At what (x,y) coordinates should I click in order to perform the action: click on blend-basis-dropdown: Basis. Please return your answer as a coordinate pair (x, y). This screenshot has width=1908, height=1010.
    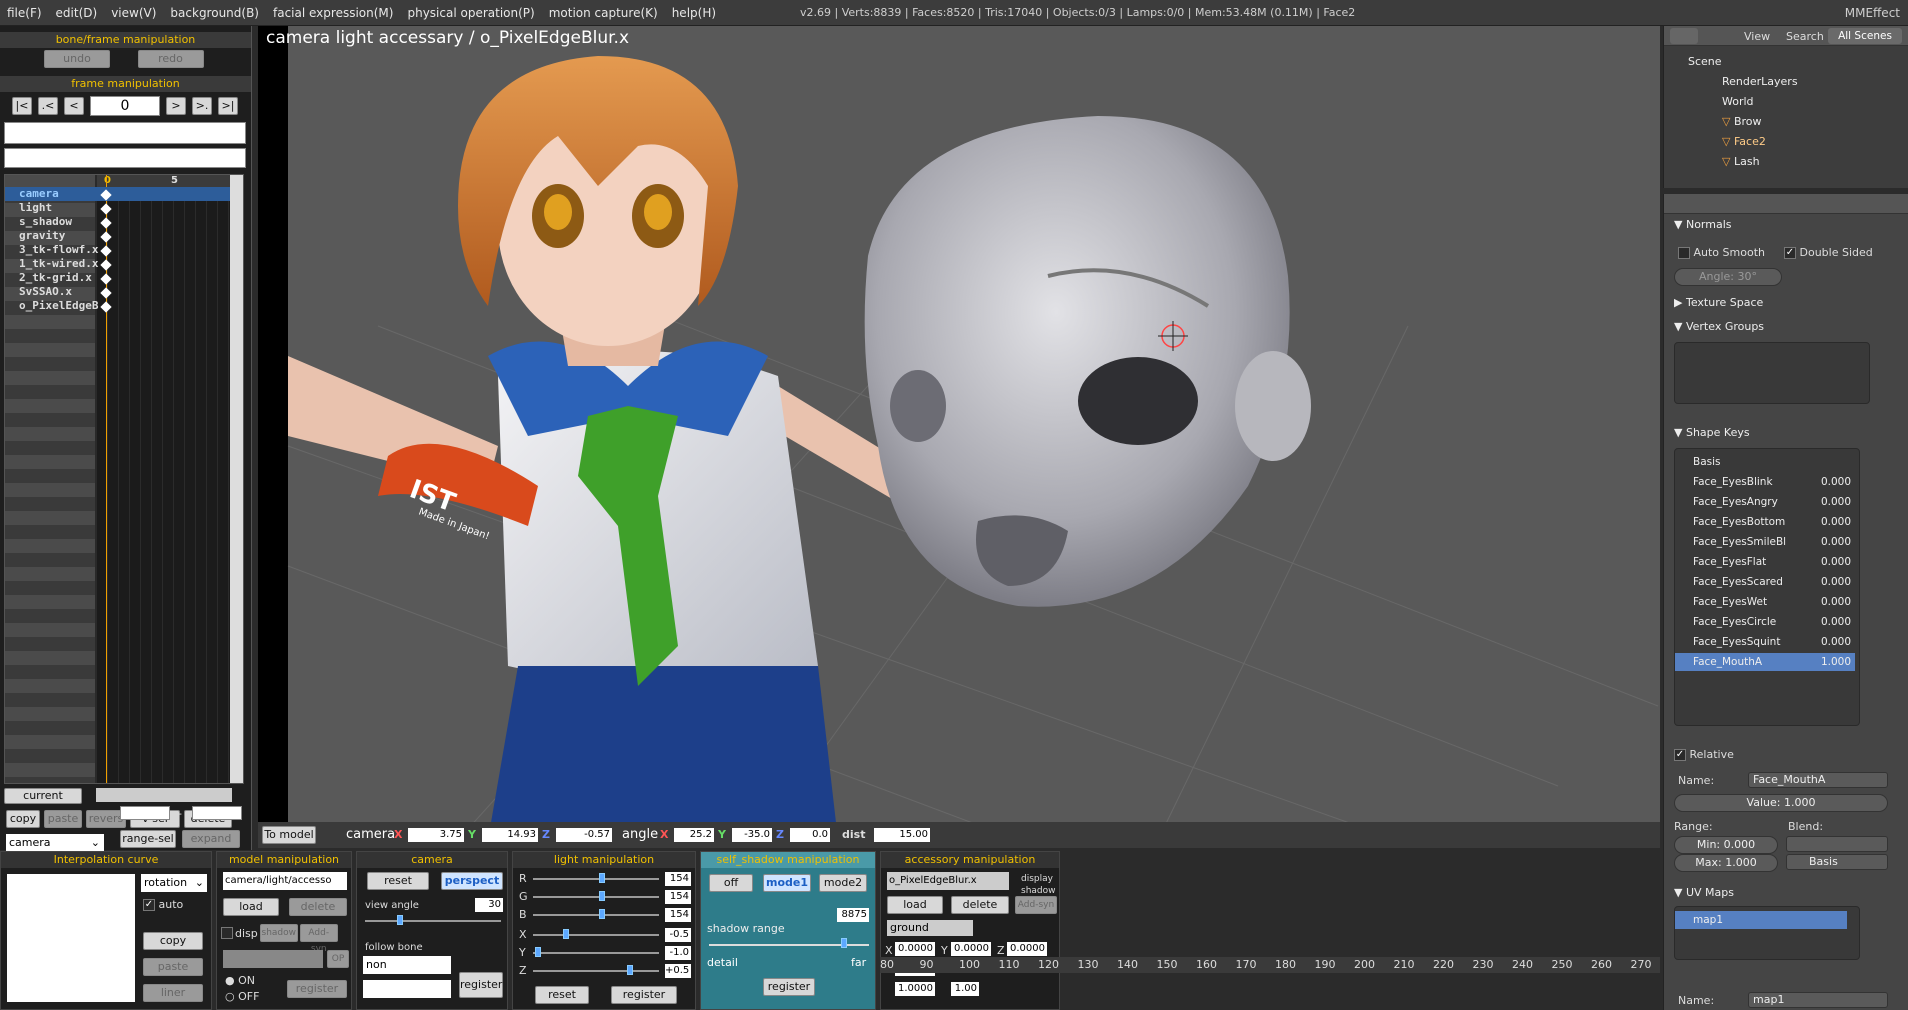
    Looking at the image, I should click on (1837, 862).